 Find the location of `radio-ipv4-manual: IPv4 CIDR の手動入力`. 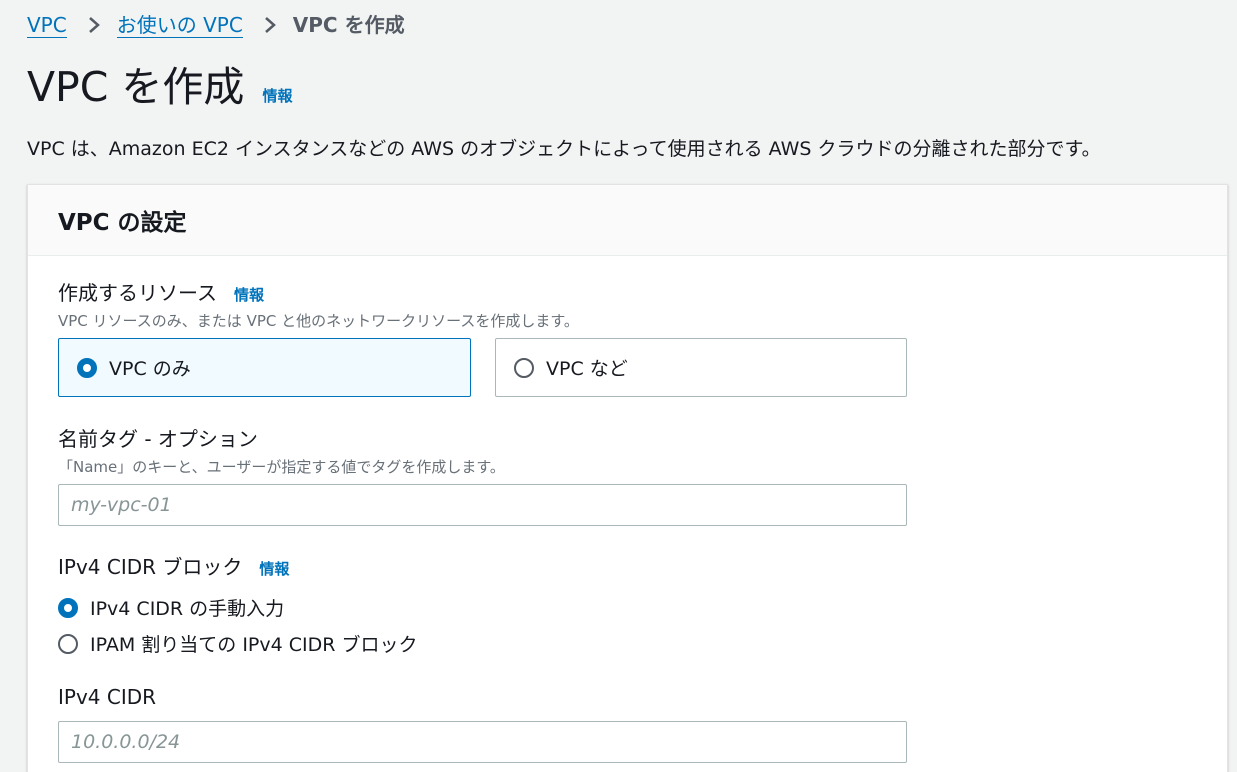

radio-ipv4-manual: IPv4 CIDR の手動入力 is located at coordinates (171, 607).